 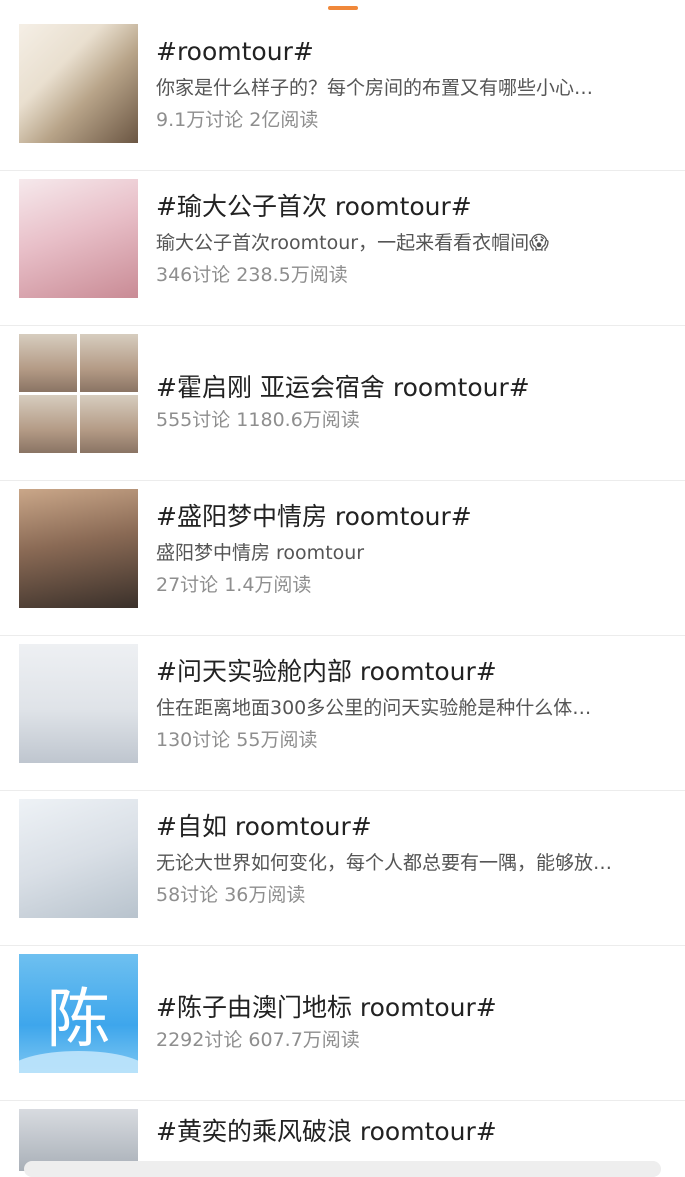 What do you see at coordinates (78, 83) in the screenshot?
I see `thumbnail-room-interior` at bounding box center [78, 83].